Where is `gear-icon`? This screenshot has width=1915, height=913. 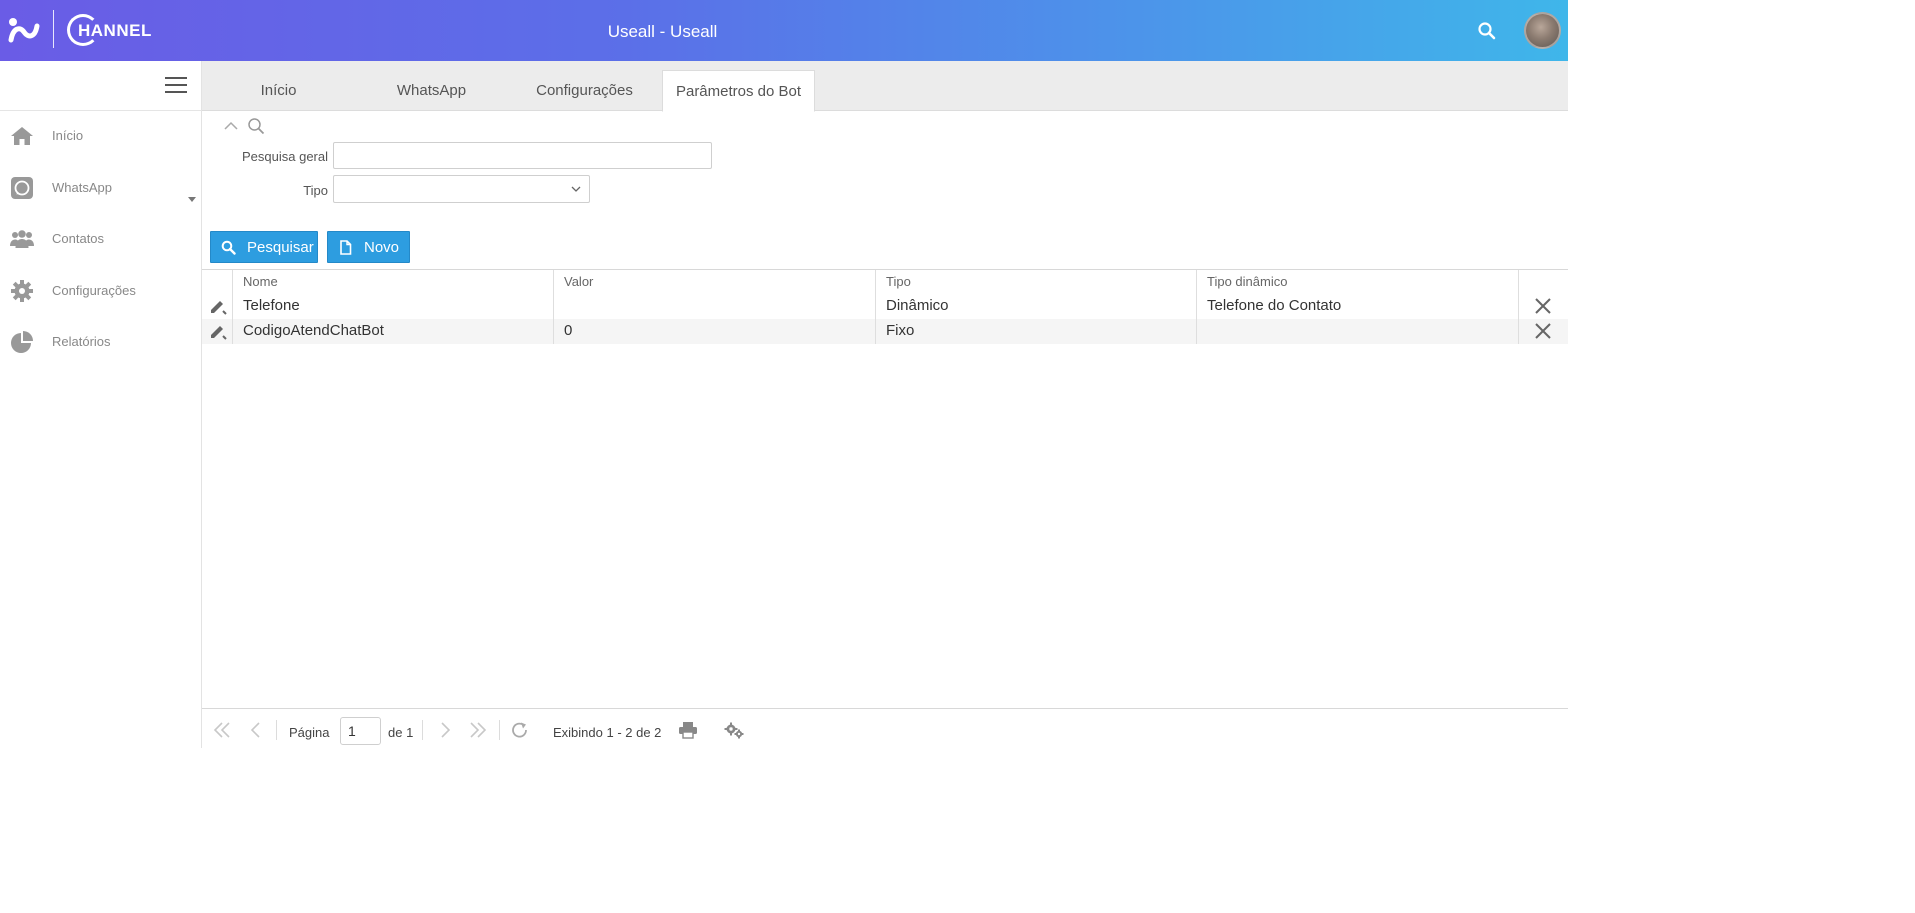
gear-icon is located at coordinates (22, 291).